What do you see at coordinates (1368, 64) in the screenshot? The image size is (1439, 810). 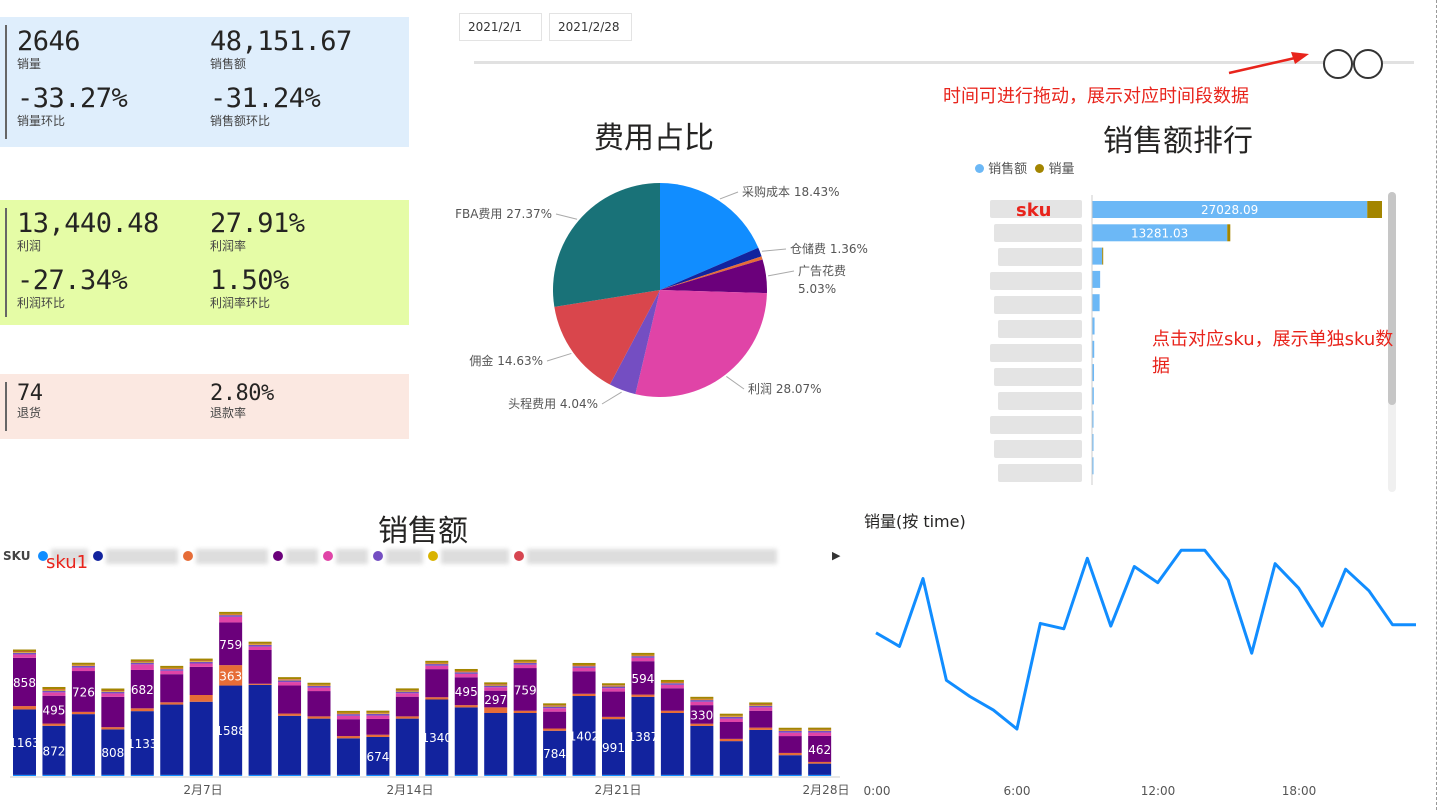 I see `date-slider-handle-end` at bounding box center [1368, 64].